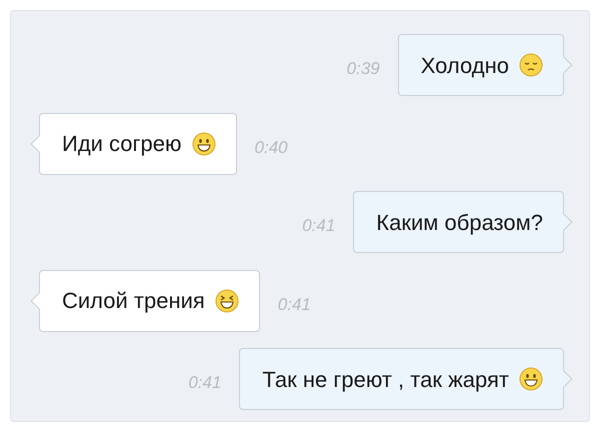 The image size is (600, 433). What do you see at coordinates (133, 301) in the screenshot?
I see `message-text: Силой трения` at bounding box center [133, 301].